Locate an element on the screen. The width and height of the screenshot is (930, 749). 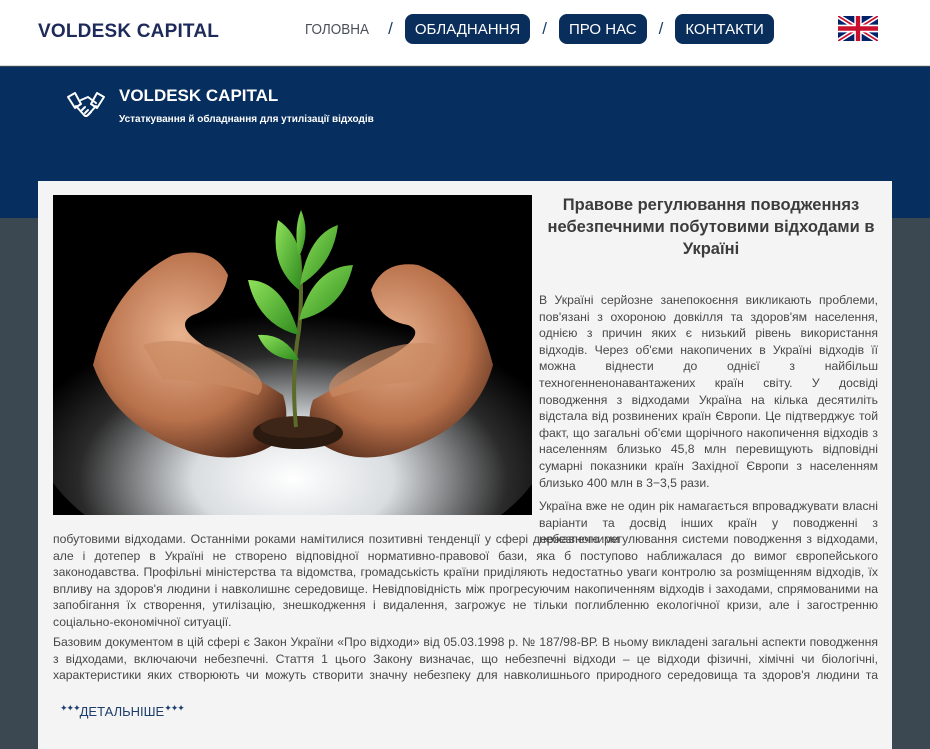
read-more-link: ✦✦✦ДЕТАЛЬНІШЕ✦✦✦ is located at coordinates (122, 711).